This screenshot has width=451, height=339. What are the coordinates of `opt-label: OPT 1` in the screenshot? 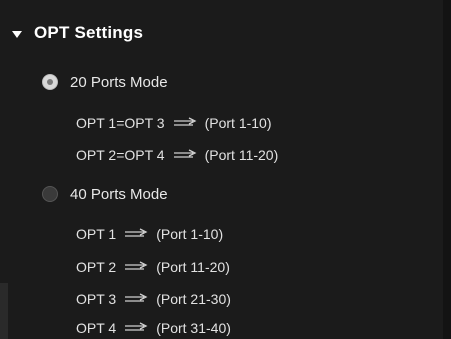 It's located at (96, 234).